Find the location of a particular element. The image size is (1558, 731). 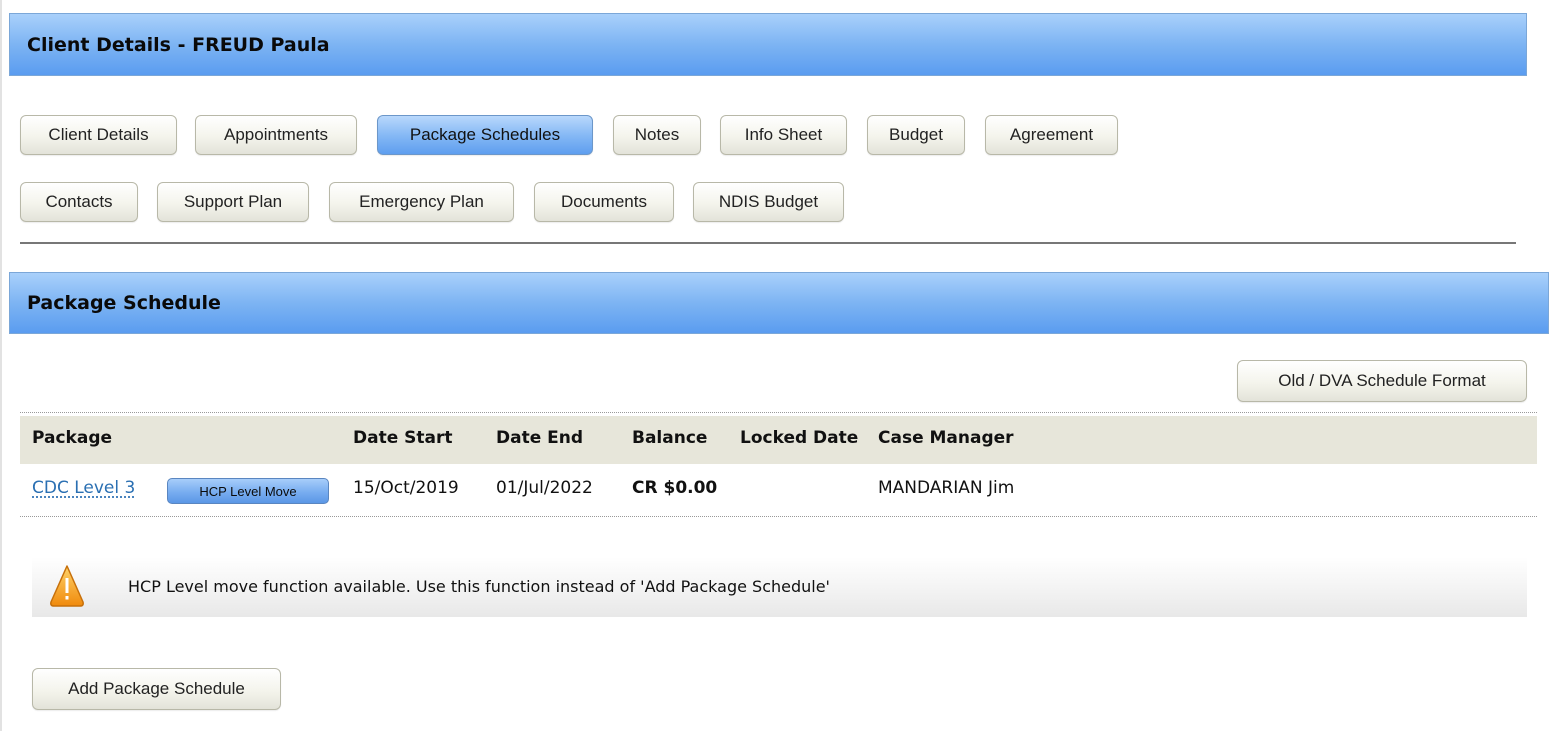

tab-emergency-plan-label: Emergency Plan is located at coordinates (421, 201).